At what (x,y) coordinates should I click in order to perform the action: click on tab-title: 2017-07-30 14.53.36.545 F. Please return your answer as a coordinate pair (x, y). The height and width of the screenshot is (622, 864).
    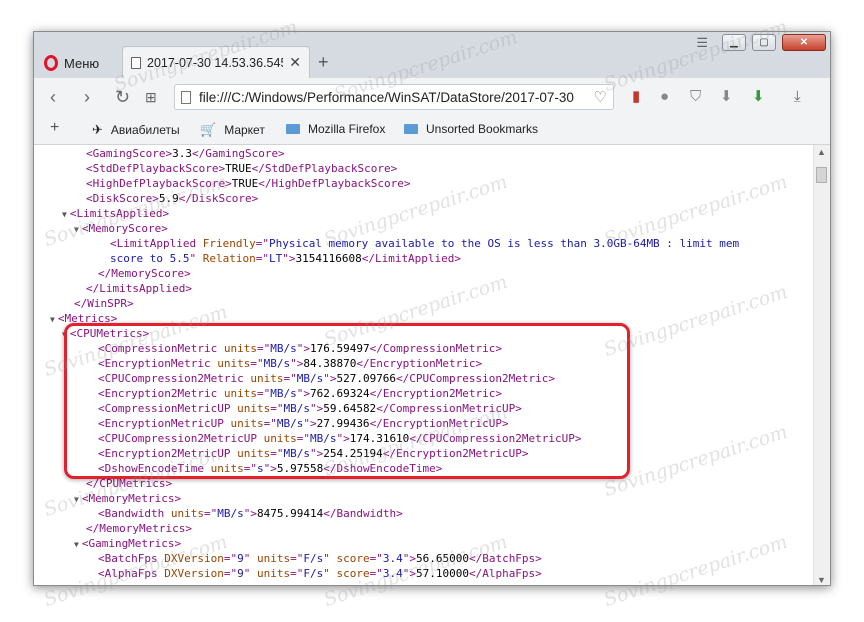
    Looking at the image, I should click on (215, 62).